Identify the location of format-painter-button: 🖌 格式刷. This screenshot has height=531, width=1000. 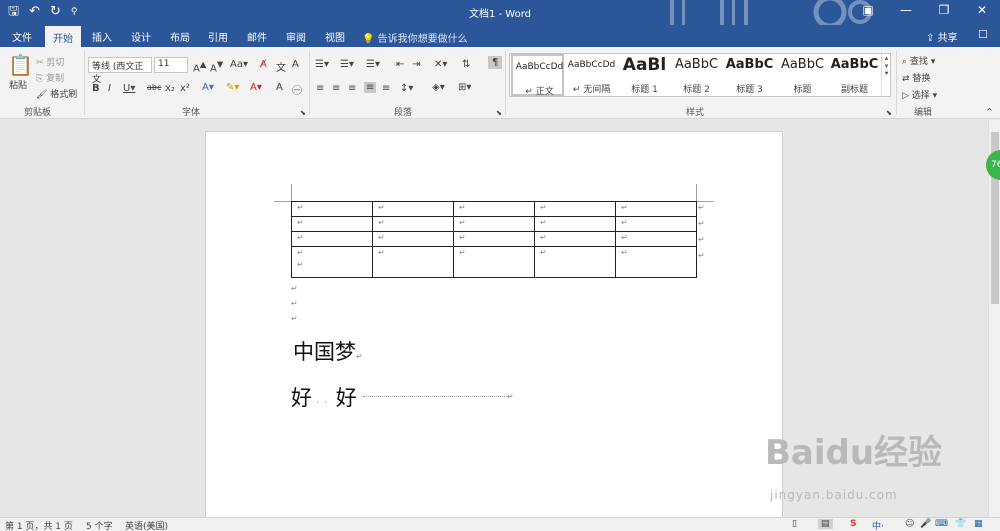
(56, 93).